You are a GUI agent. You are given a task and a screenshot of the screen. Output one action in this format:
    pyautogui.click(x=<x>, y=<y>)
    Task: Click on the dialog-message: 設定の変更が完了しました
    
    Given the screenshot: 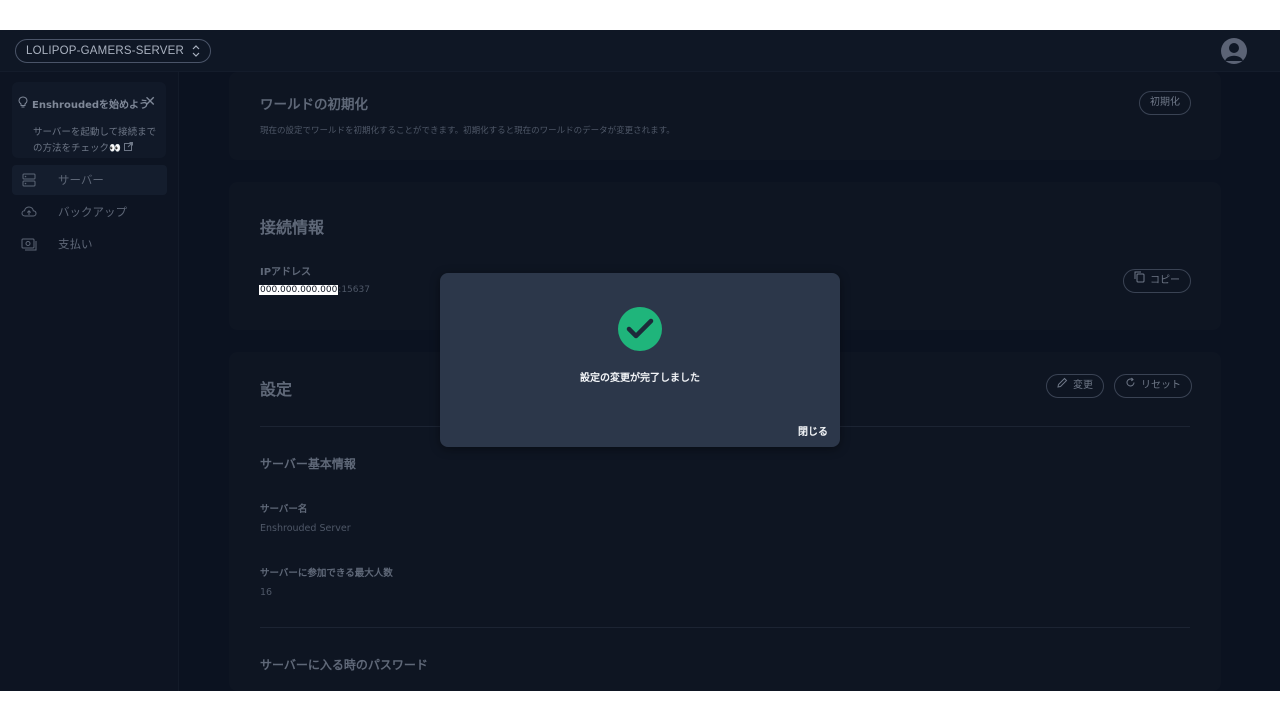 What is the action you would take?
    pyautogui.click(x=640, y=378)
    